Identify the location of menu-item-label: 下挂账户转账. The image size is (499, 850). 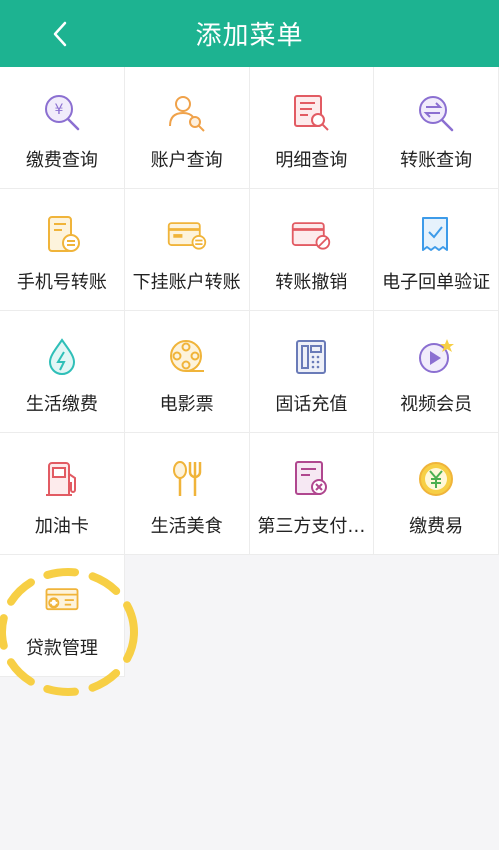
(186, 282).